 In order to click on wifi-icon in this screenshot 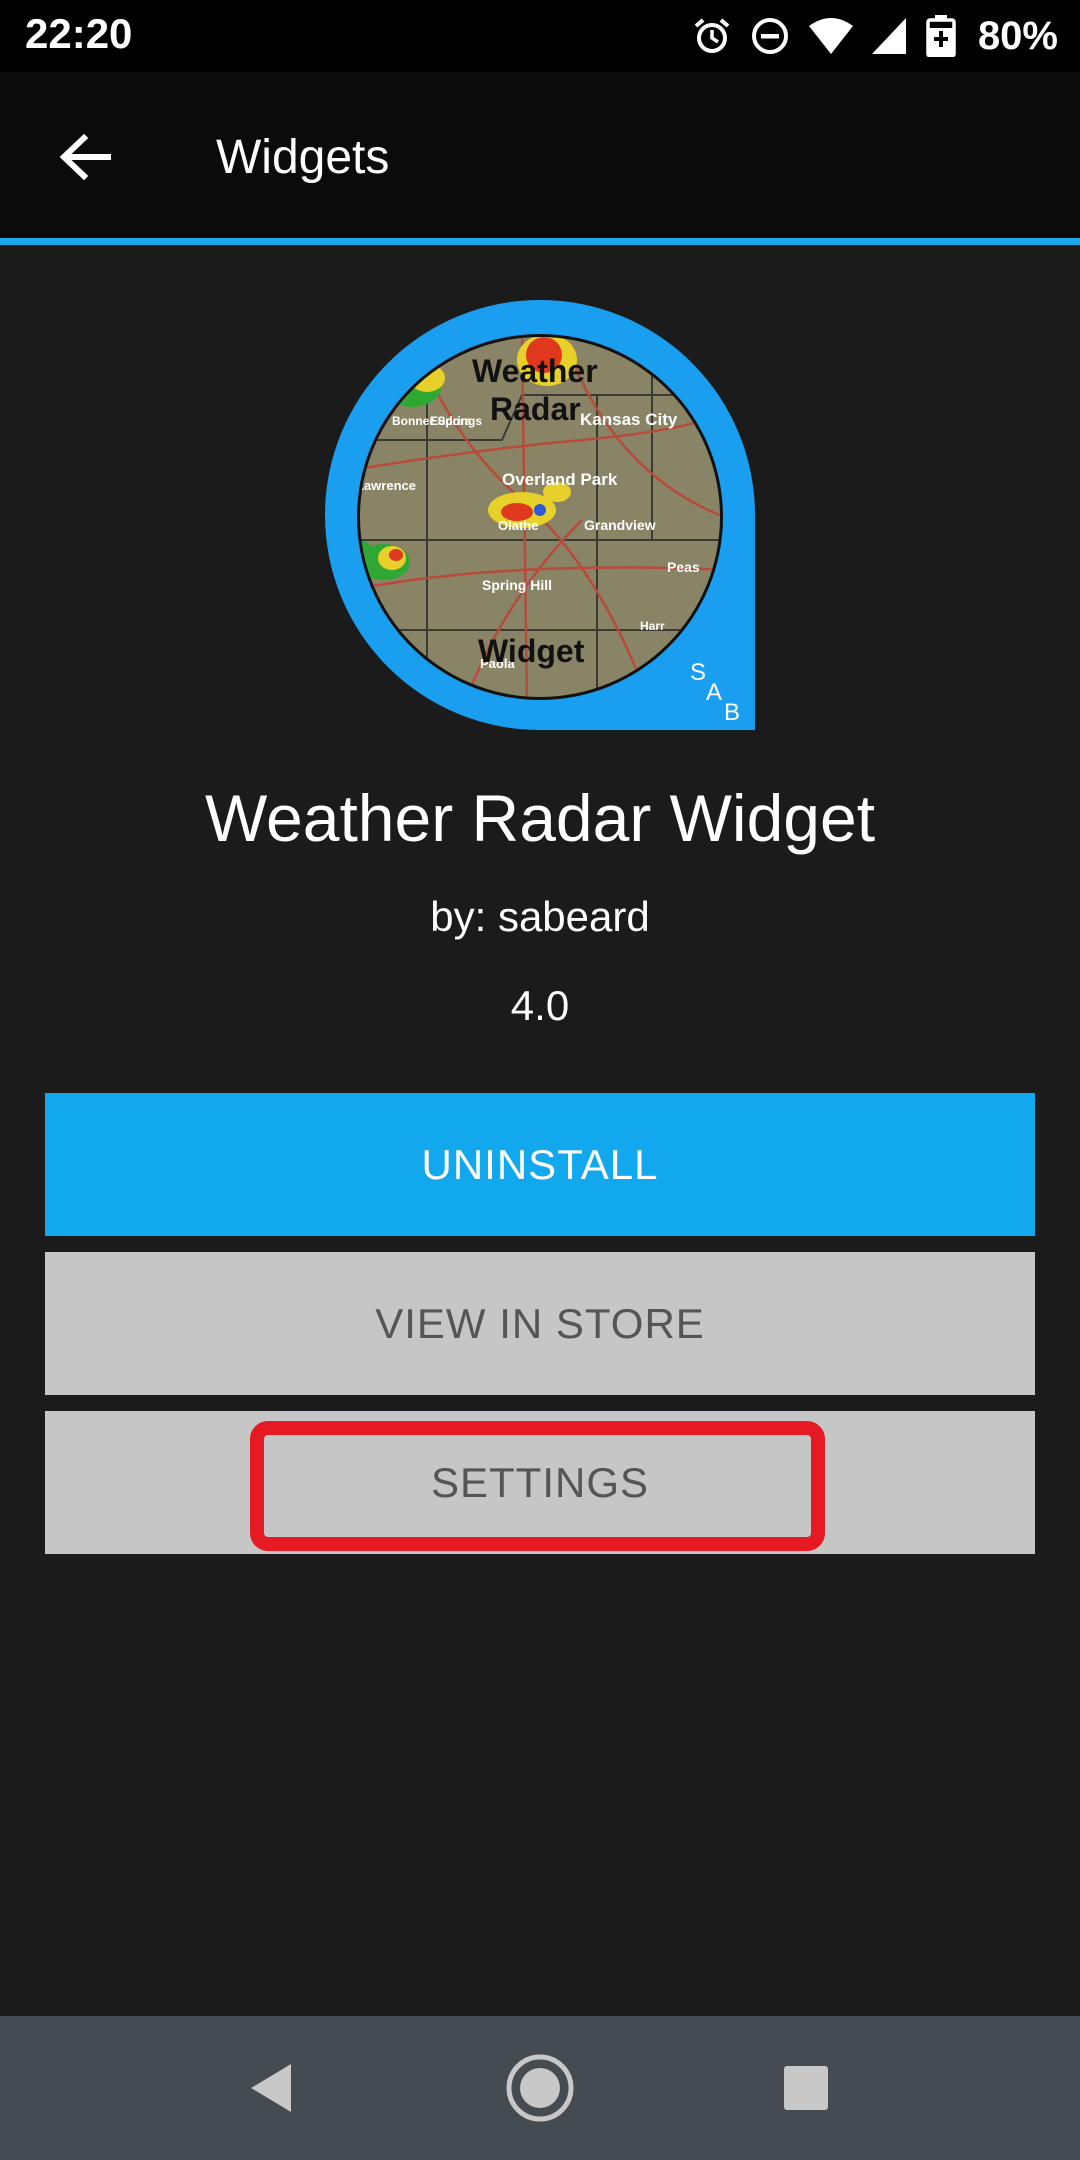, I will do `click(830, 36)`.